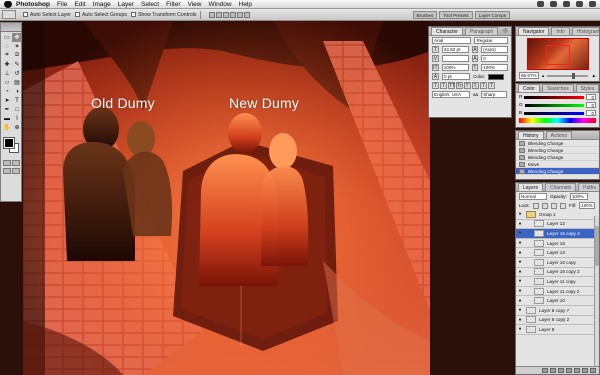  Describe the element at coordinates (17, 37) in the screenshot. I see `move-tool-icon: ✥` at that location.